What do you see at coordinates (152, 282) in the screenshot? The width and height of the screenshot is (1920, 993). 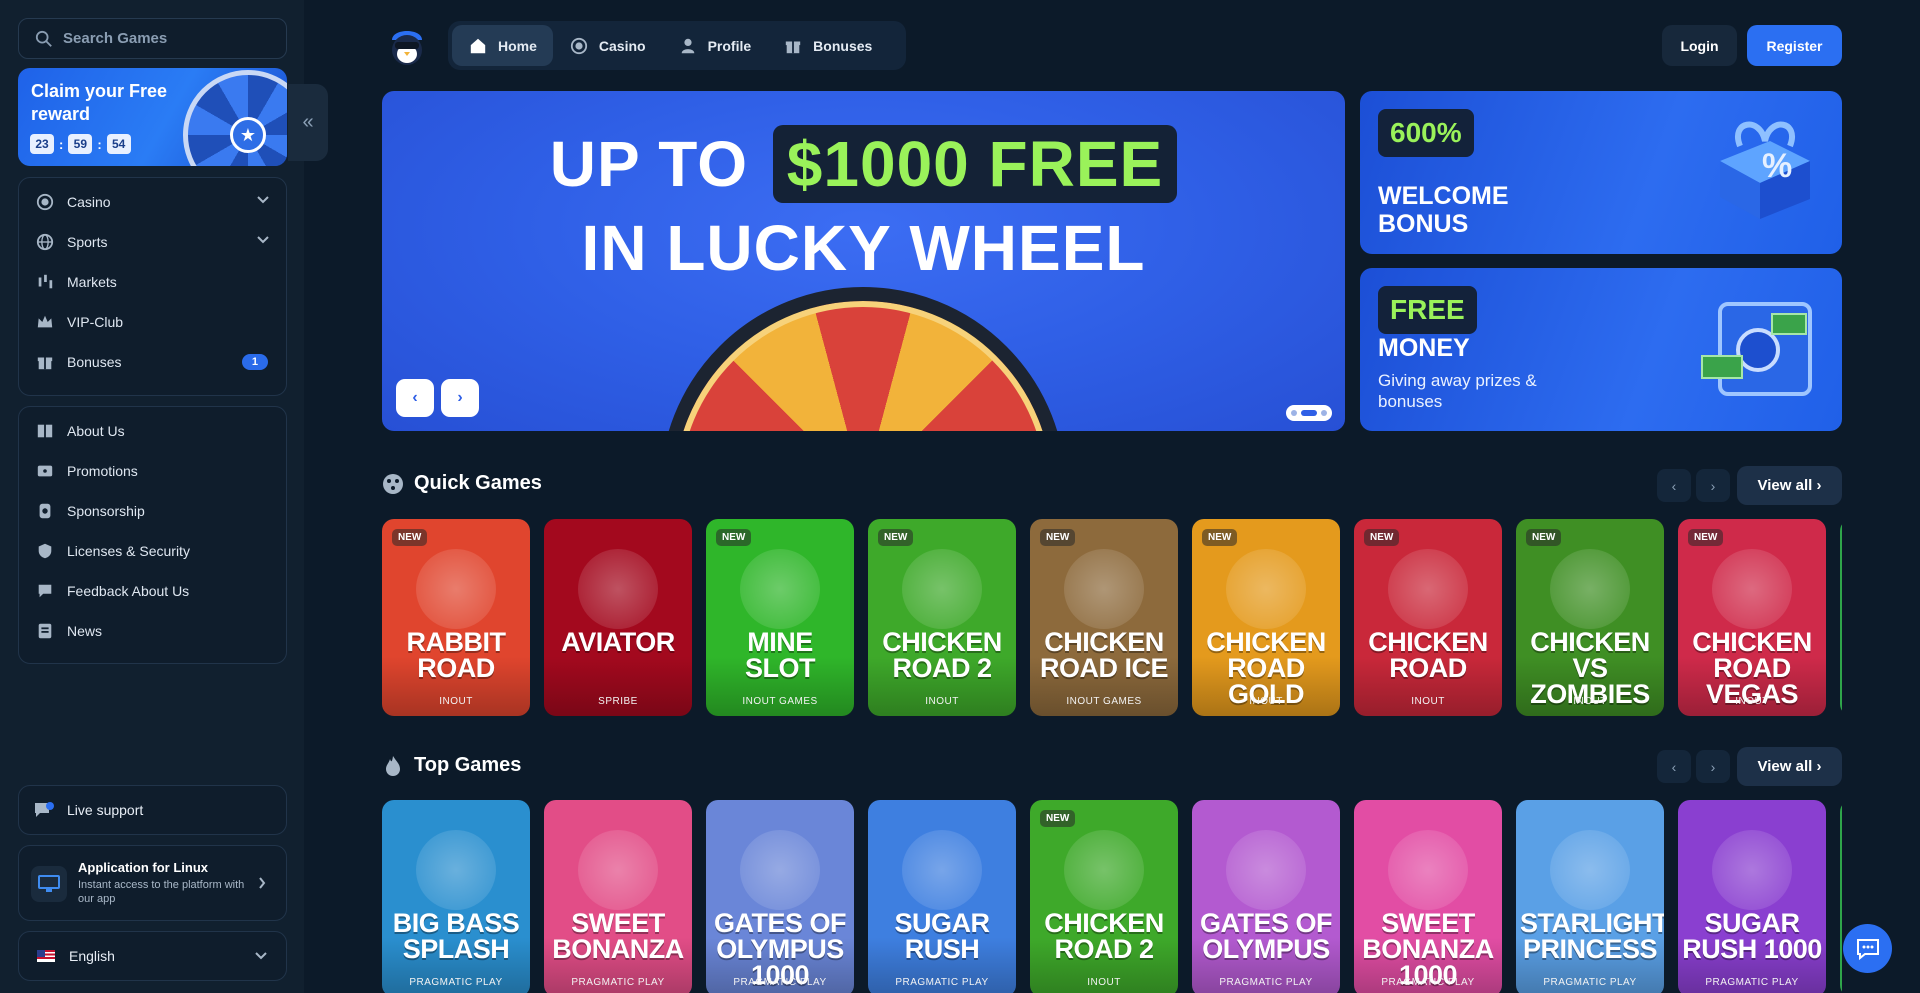 I see `sidebar-item-markets: Markets` at bounding box center [152, 282].